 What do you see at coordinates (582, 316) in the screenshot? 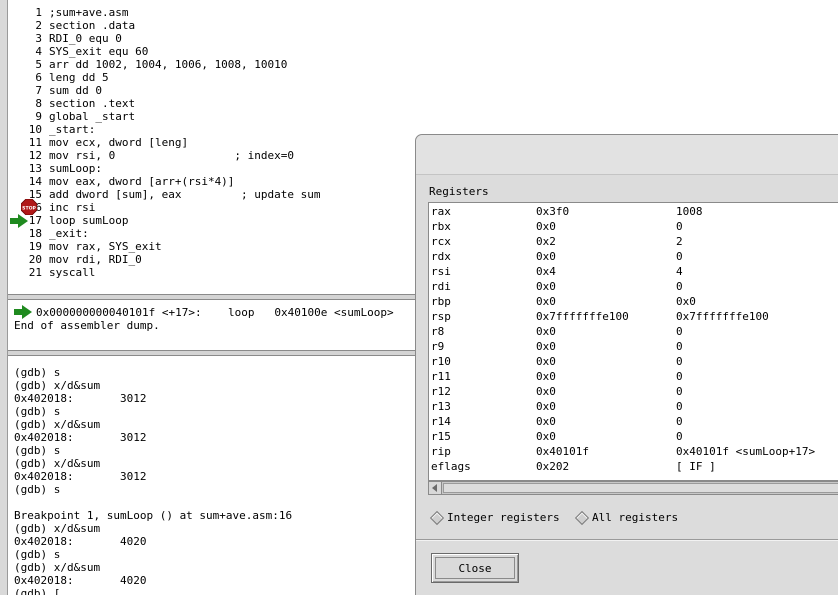
I see `register-hex-value: 0x7fffffffe100` at bounding box center [582, 316].